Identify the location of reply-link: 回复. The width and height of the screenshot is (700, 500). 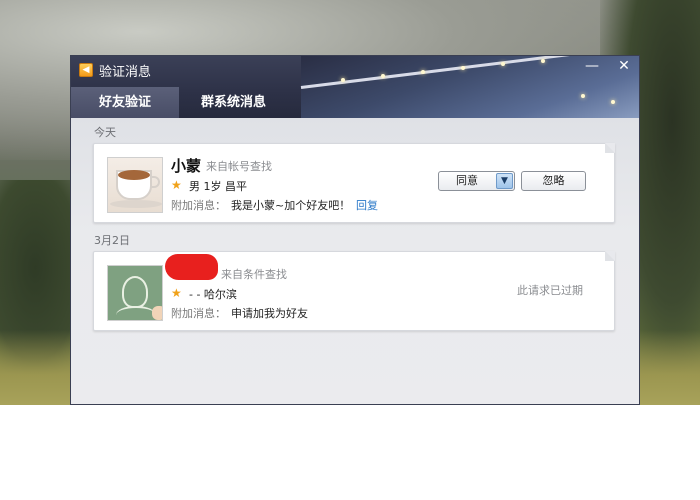
(367, 205).